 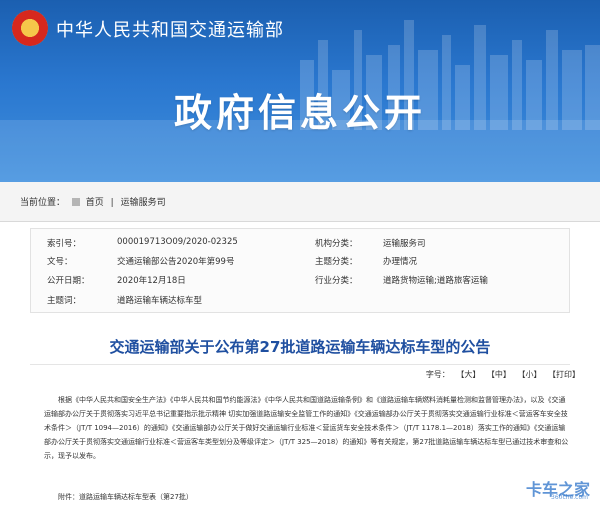 I want to click on index-value: 000019713O09/2020-02325, so click(x=177, y=242).